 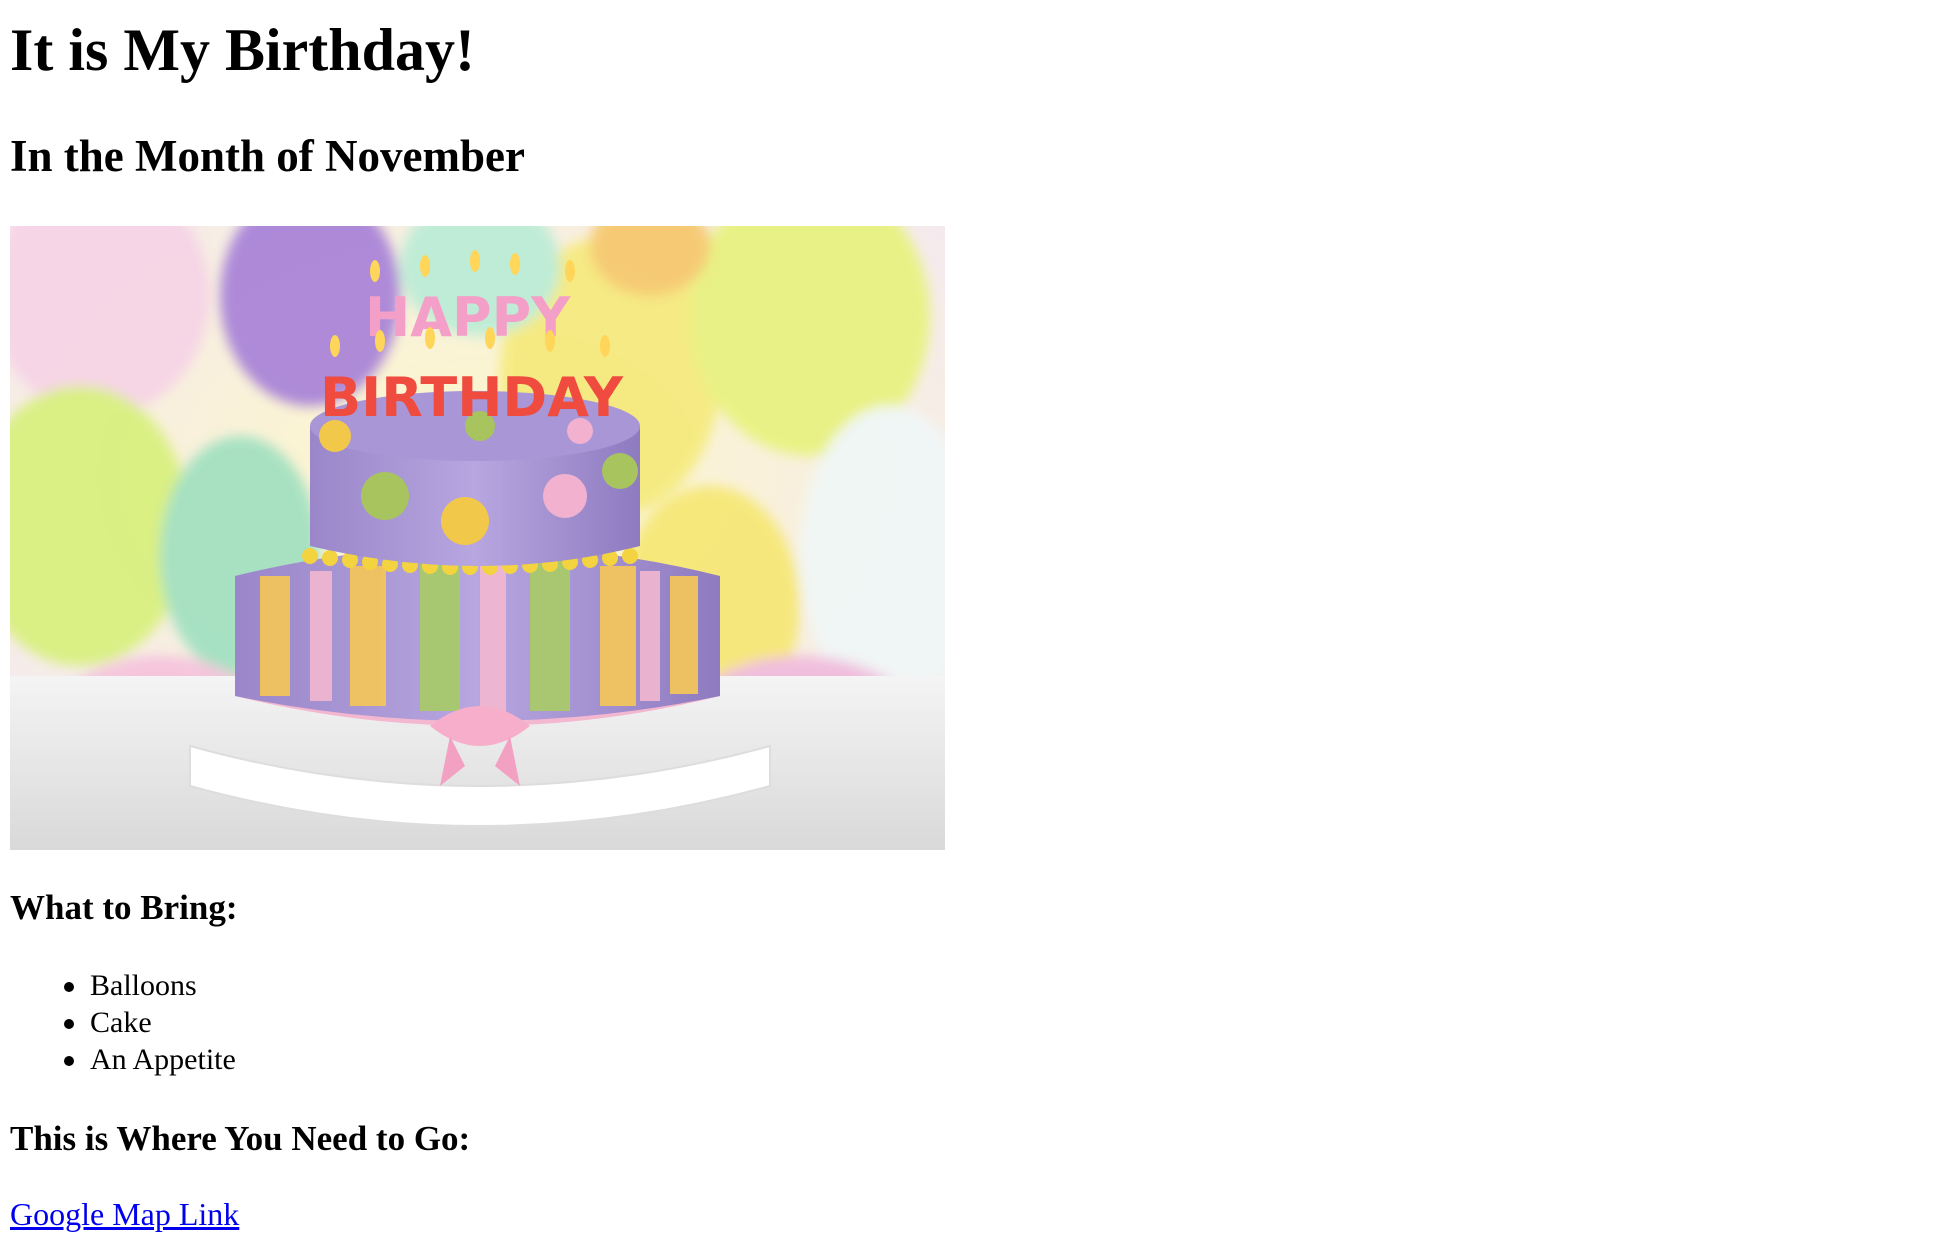 I want to click on bring-item-balloons: Balloons, so click(x=143, y=985).